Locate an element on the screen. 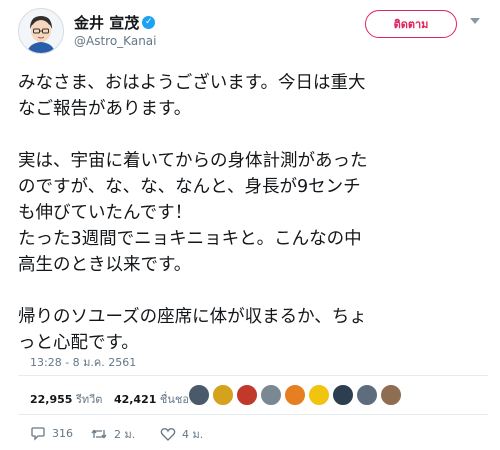  like-icon is located at coordinates (168, 434).